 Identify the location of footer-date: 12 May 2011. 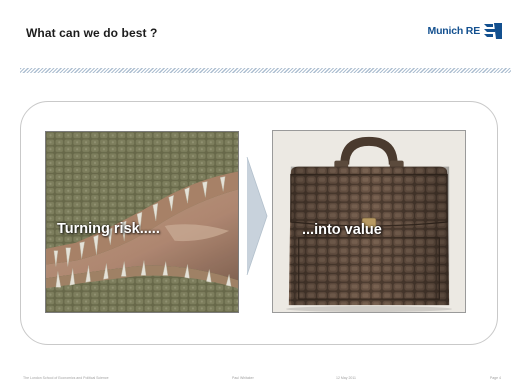
(346, 378).